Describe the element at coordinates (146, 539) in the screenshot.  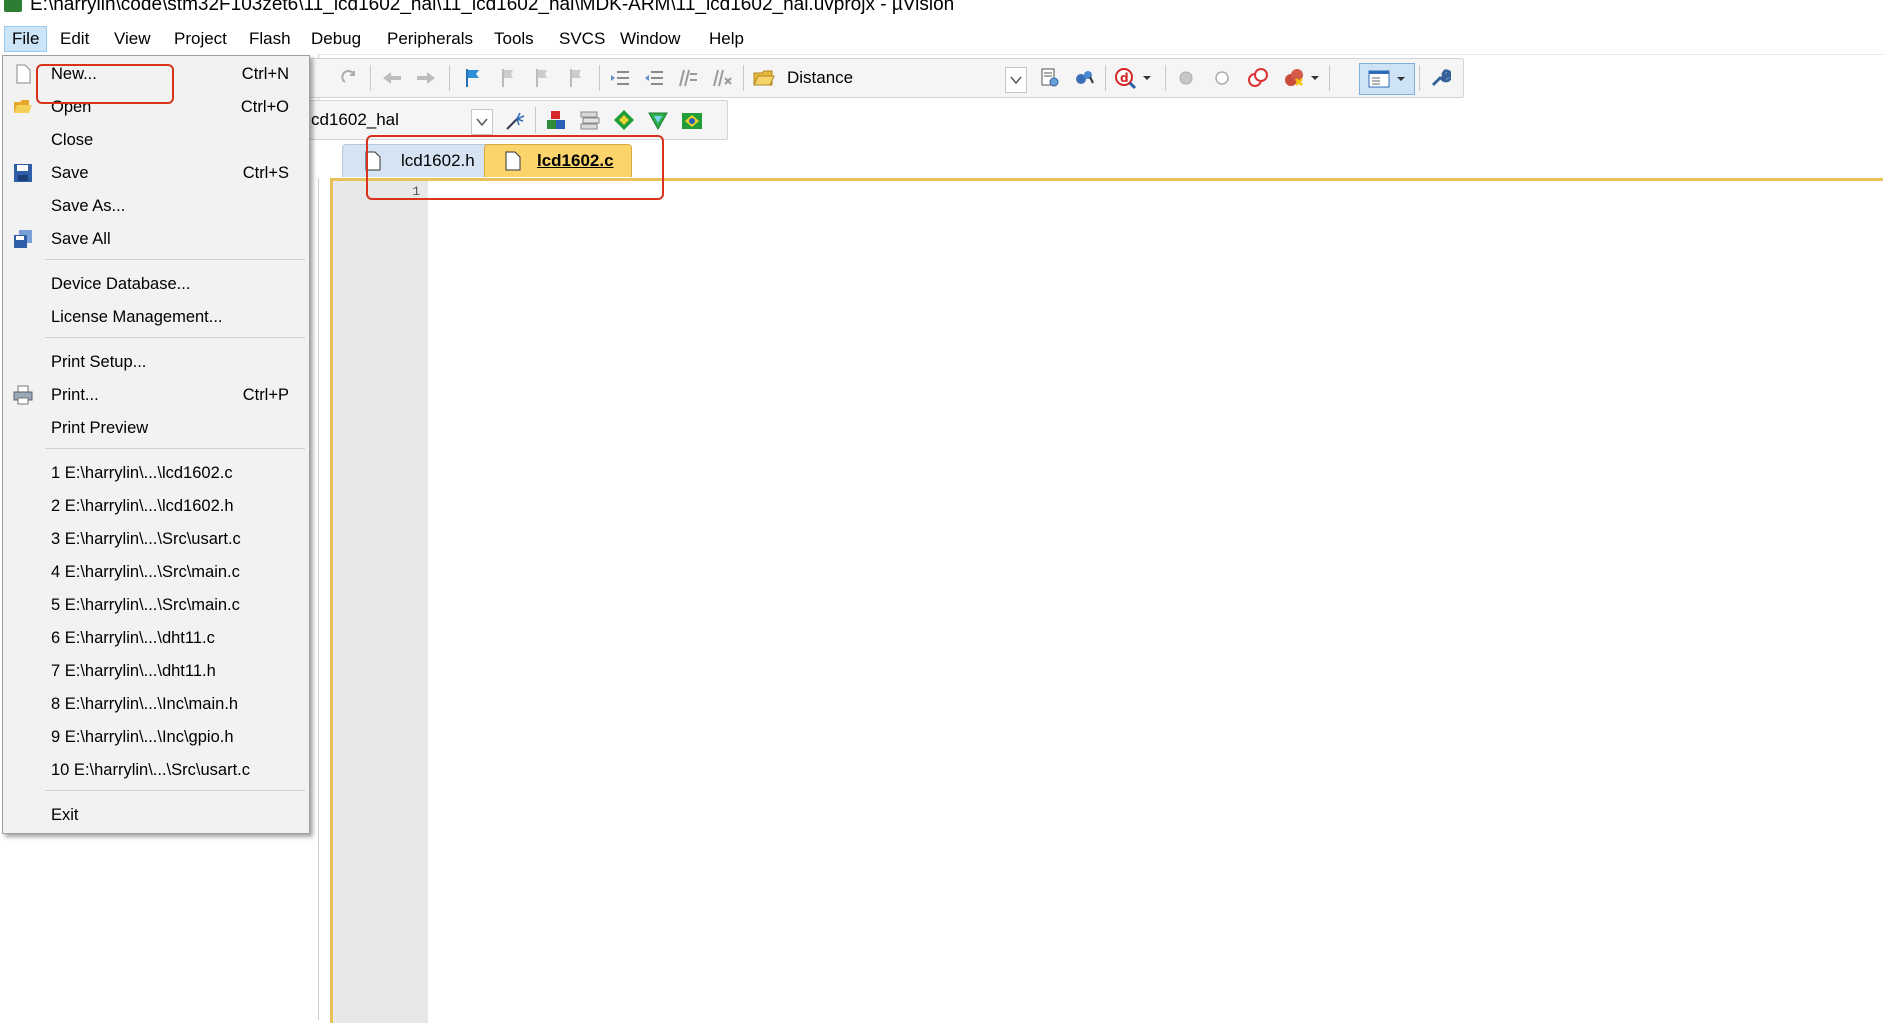
I see `menu-item-label: 3 E:\harrylin\...\Src\usart.c` at that location.